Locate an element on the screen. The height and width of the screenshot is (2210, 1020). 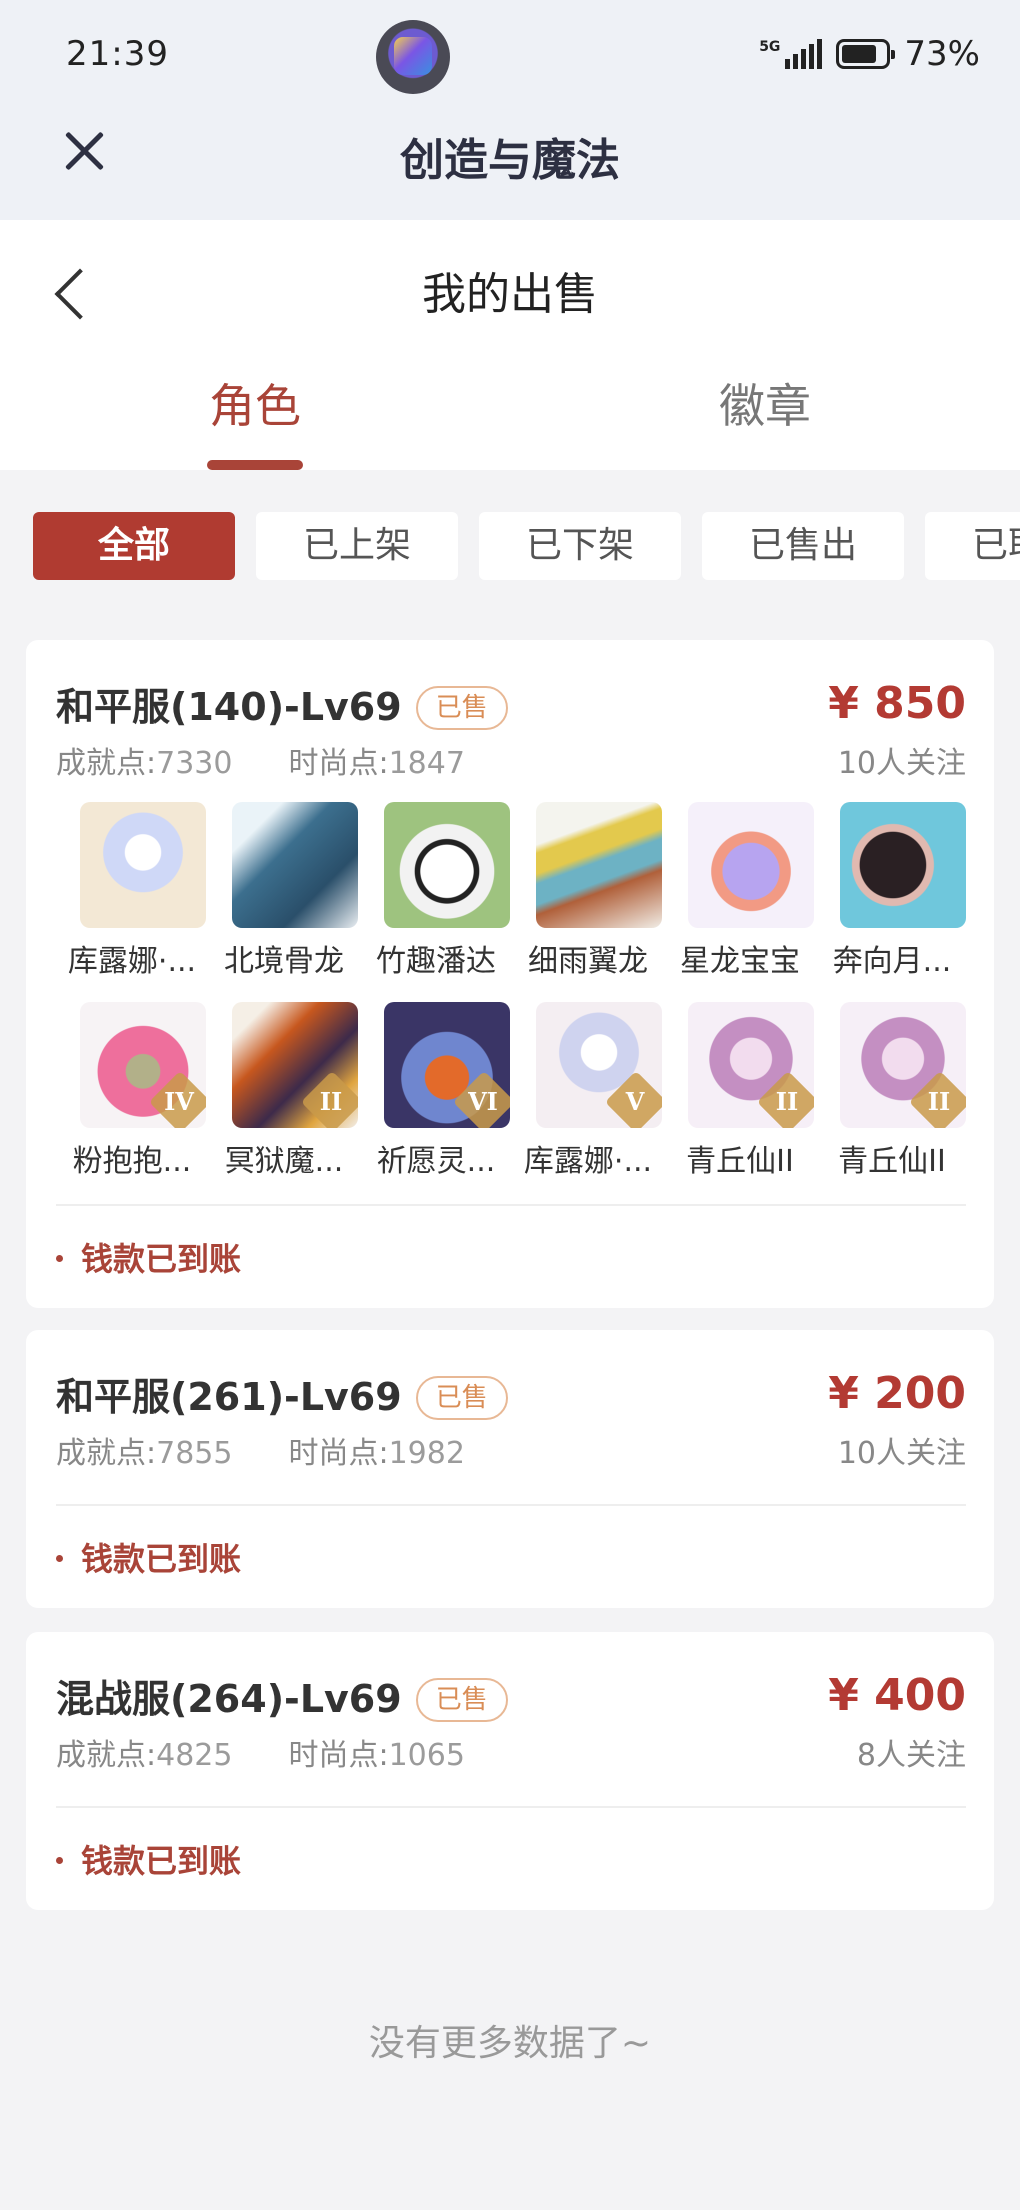
achievement-value: 4825 is located at coordinates (194, 1755).